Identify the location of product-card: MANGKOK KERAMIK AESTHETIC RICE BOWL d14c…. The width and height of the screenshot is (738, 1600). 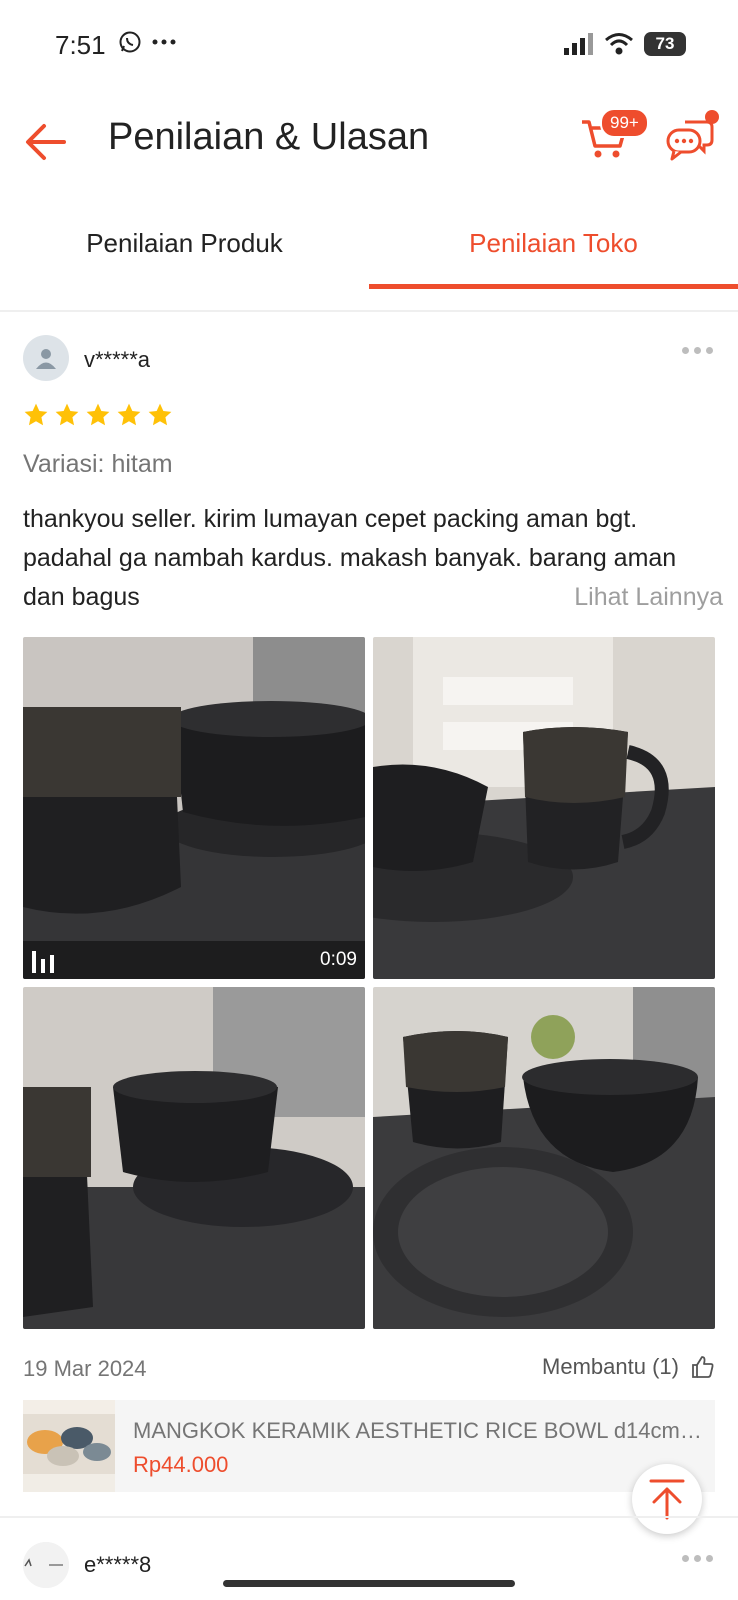
(369, 1446).